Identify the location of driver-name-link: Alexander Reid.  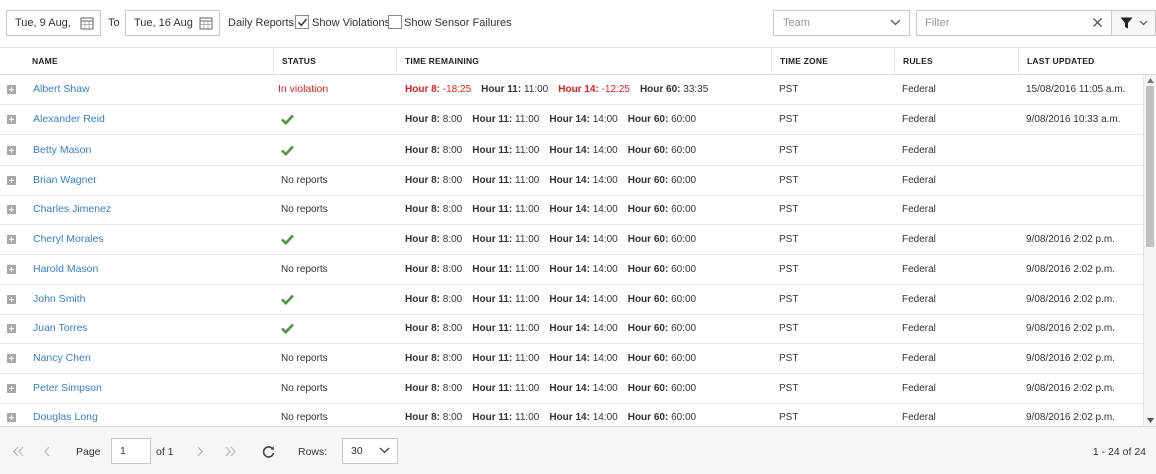
(69, 120).